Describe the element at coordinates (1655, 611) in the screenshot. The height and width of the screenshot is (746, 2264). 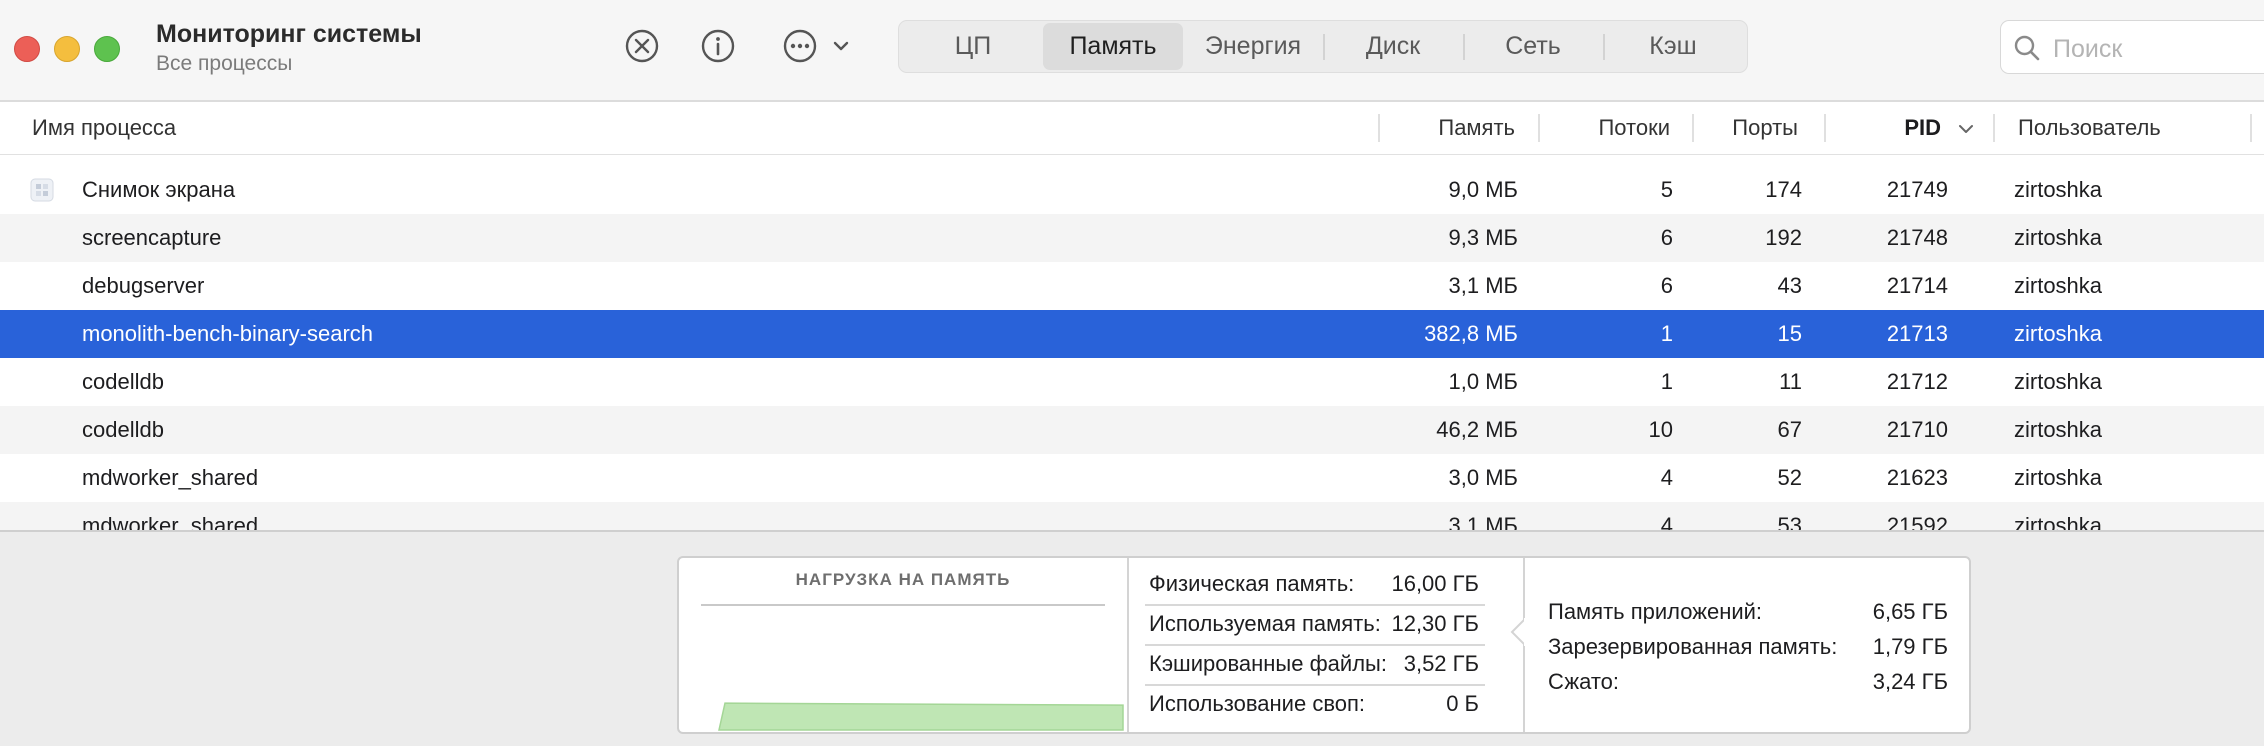
I see `stat-label: Память приложений:` at that location.